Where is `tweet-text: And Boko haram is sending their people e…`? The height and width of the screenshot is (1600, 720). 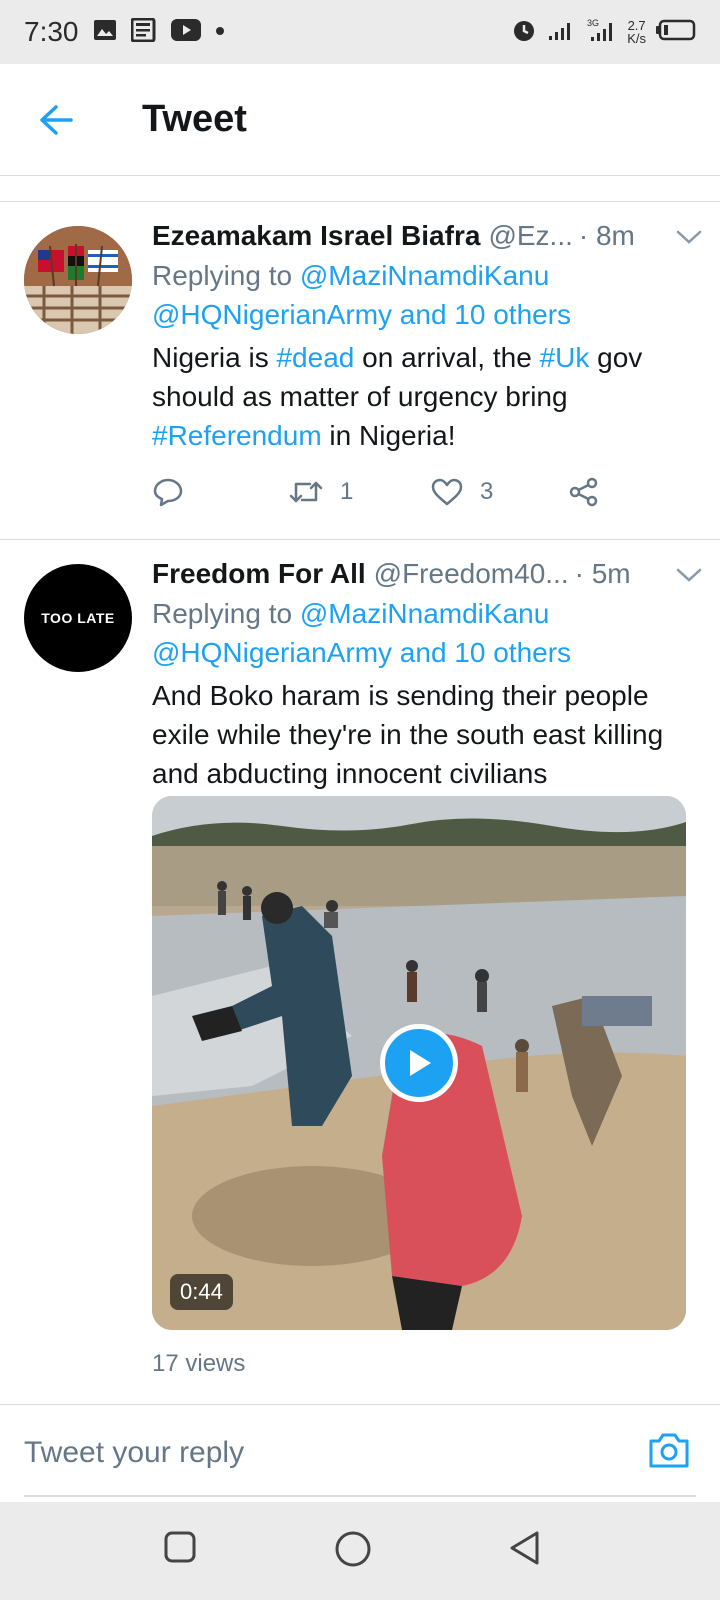 tweet-text: And Boko haram is sending their people e… is located at coordinates (408, 734).